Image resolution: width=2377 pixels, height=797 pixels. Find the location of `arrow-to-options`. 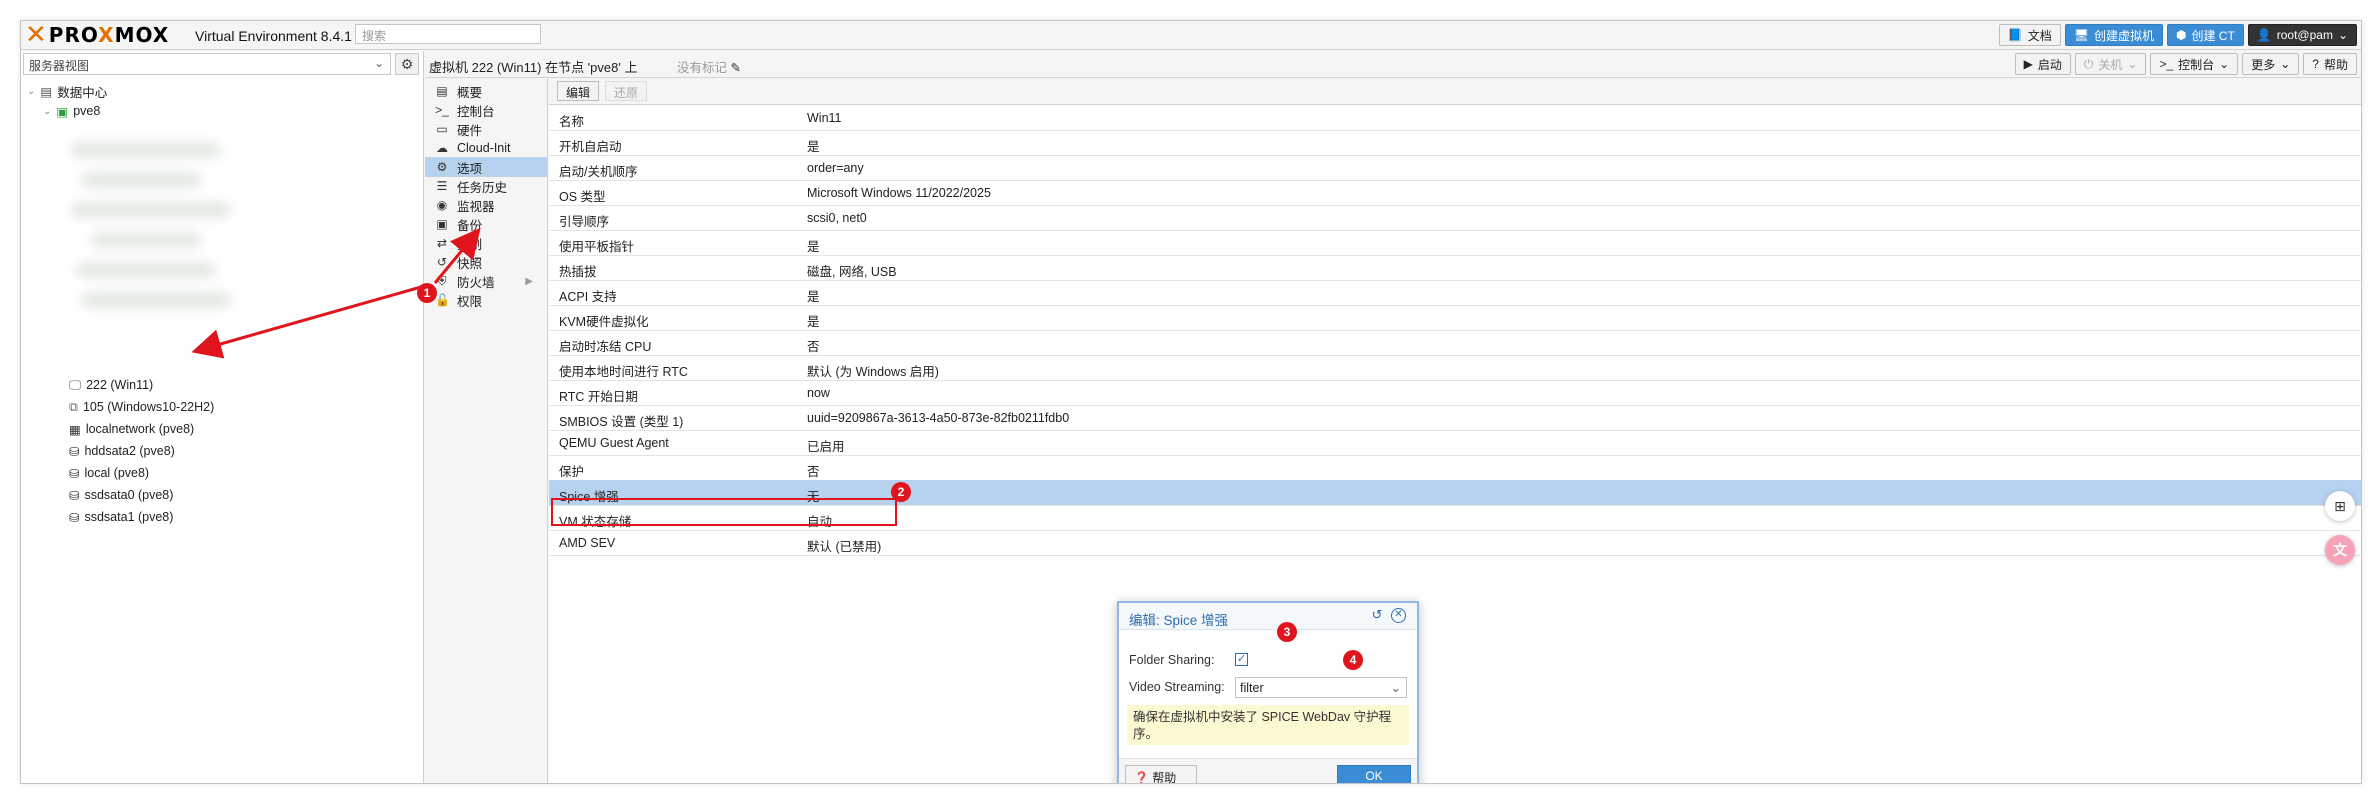

arrow-to-options is located at coordinates (457, 255).